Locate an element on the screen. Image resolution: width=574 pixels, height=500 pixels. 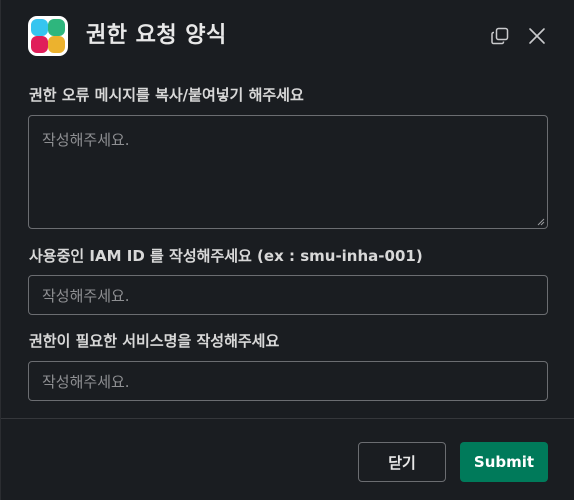
expand-button is located at coordinates (500, 36).